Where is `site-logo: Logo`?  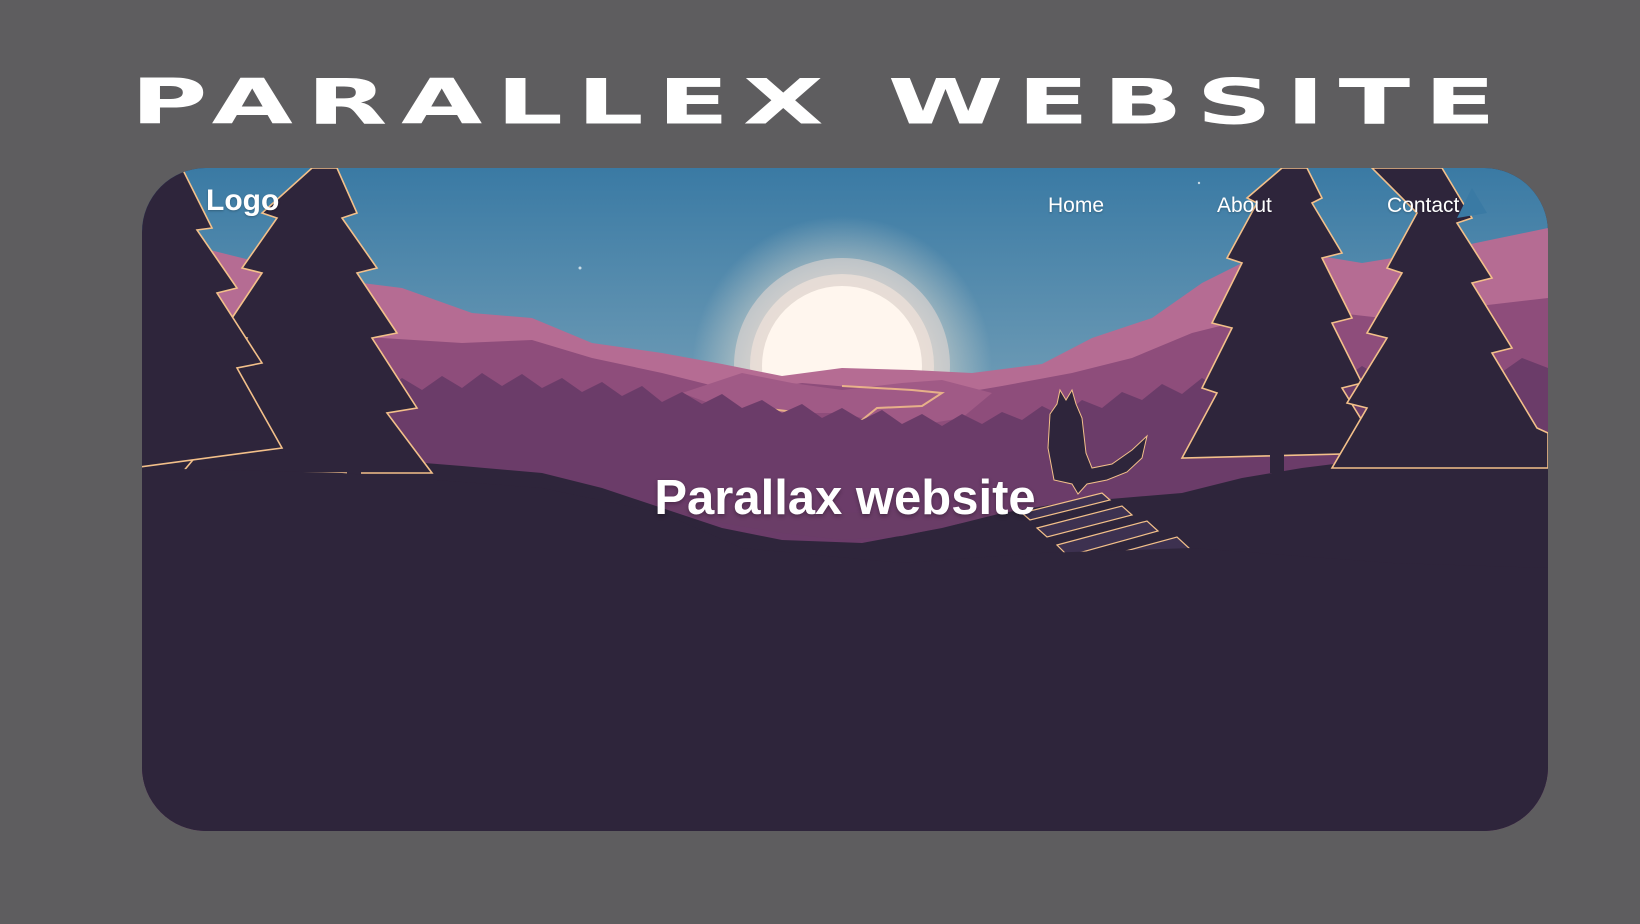
site-logo: Logo is located at coordinates (242, 201).